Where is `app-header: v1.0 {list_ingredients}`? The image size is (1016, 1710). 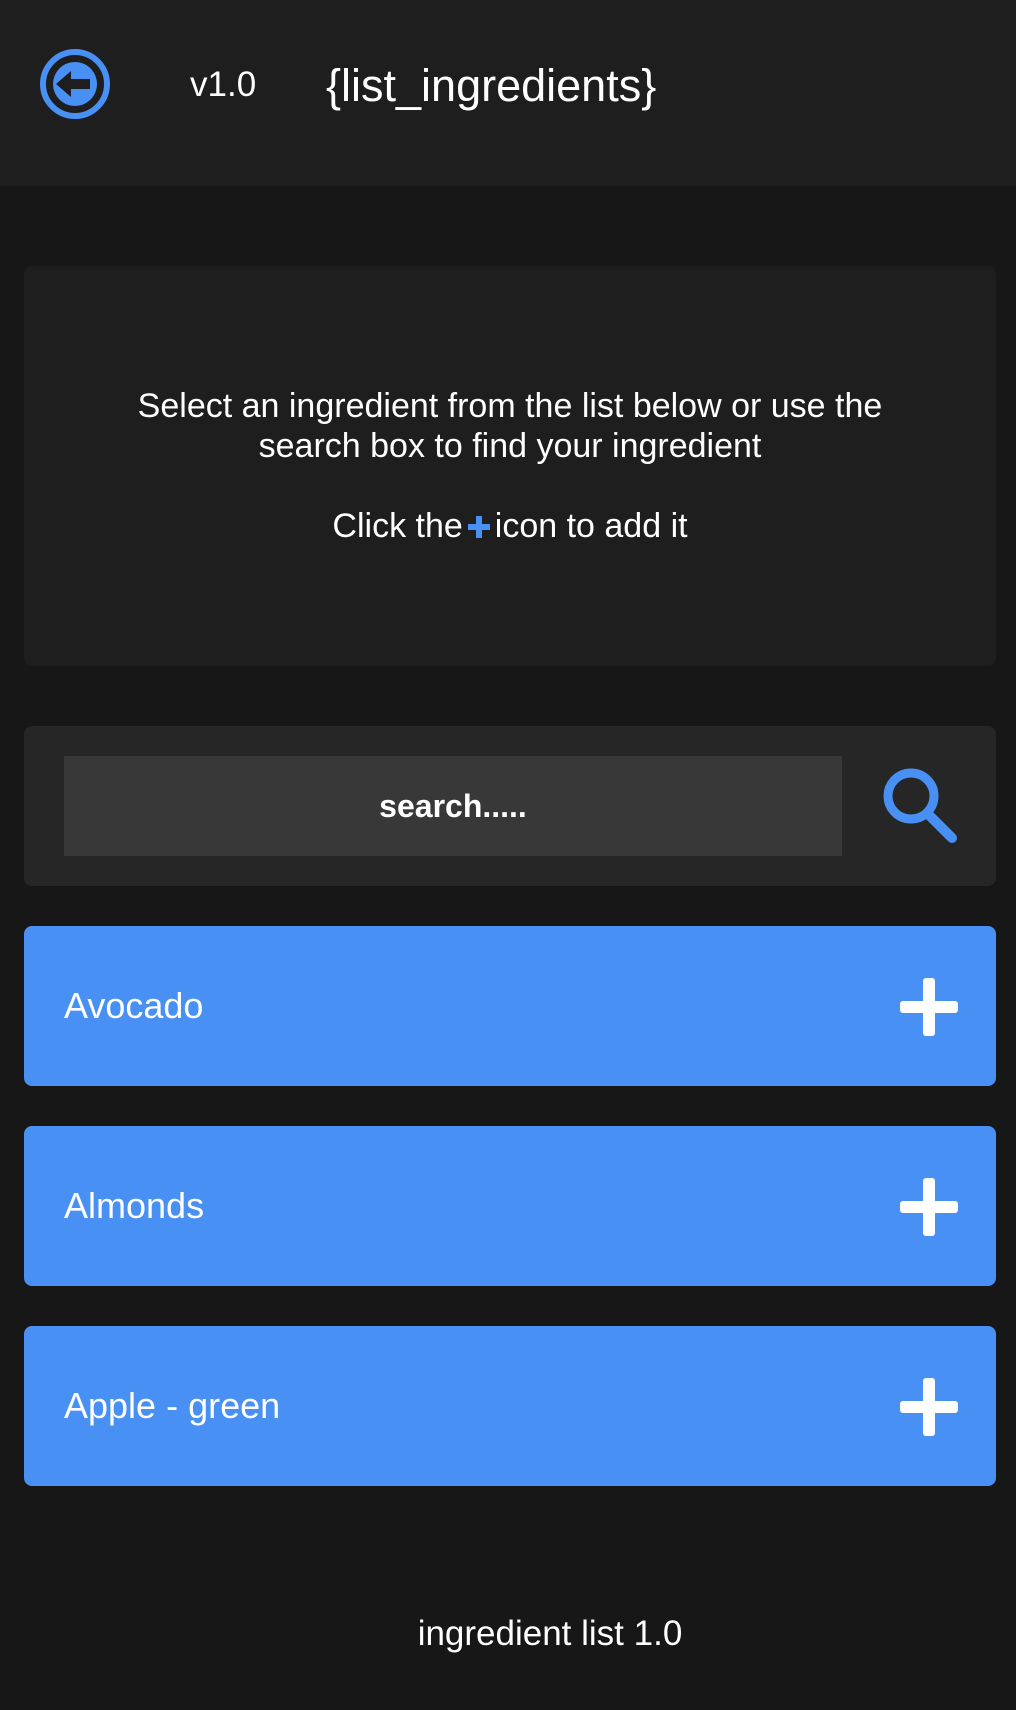 app-header: v1.0 {list_ingredients} is located at coordinates (508, 93).